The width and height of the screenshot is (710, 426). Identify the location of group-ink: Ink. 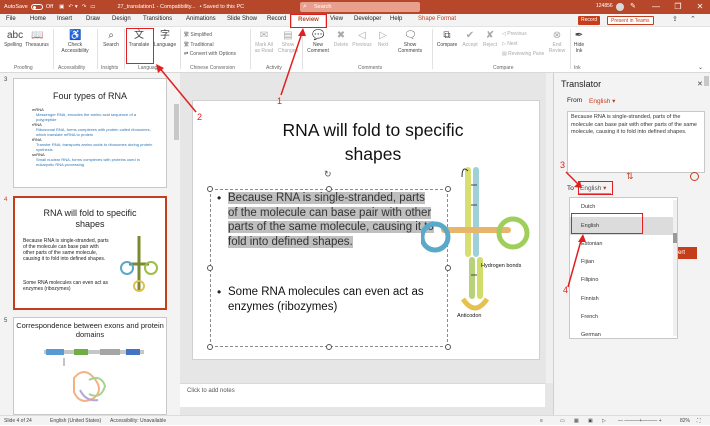
(577, 68).